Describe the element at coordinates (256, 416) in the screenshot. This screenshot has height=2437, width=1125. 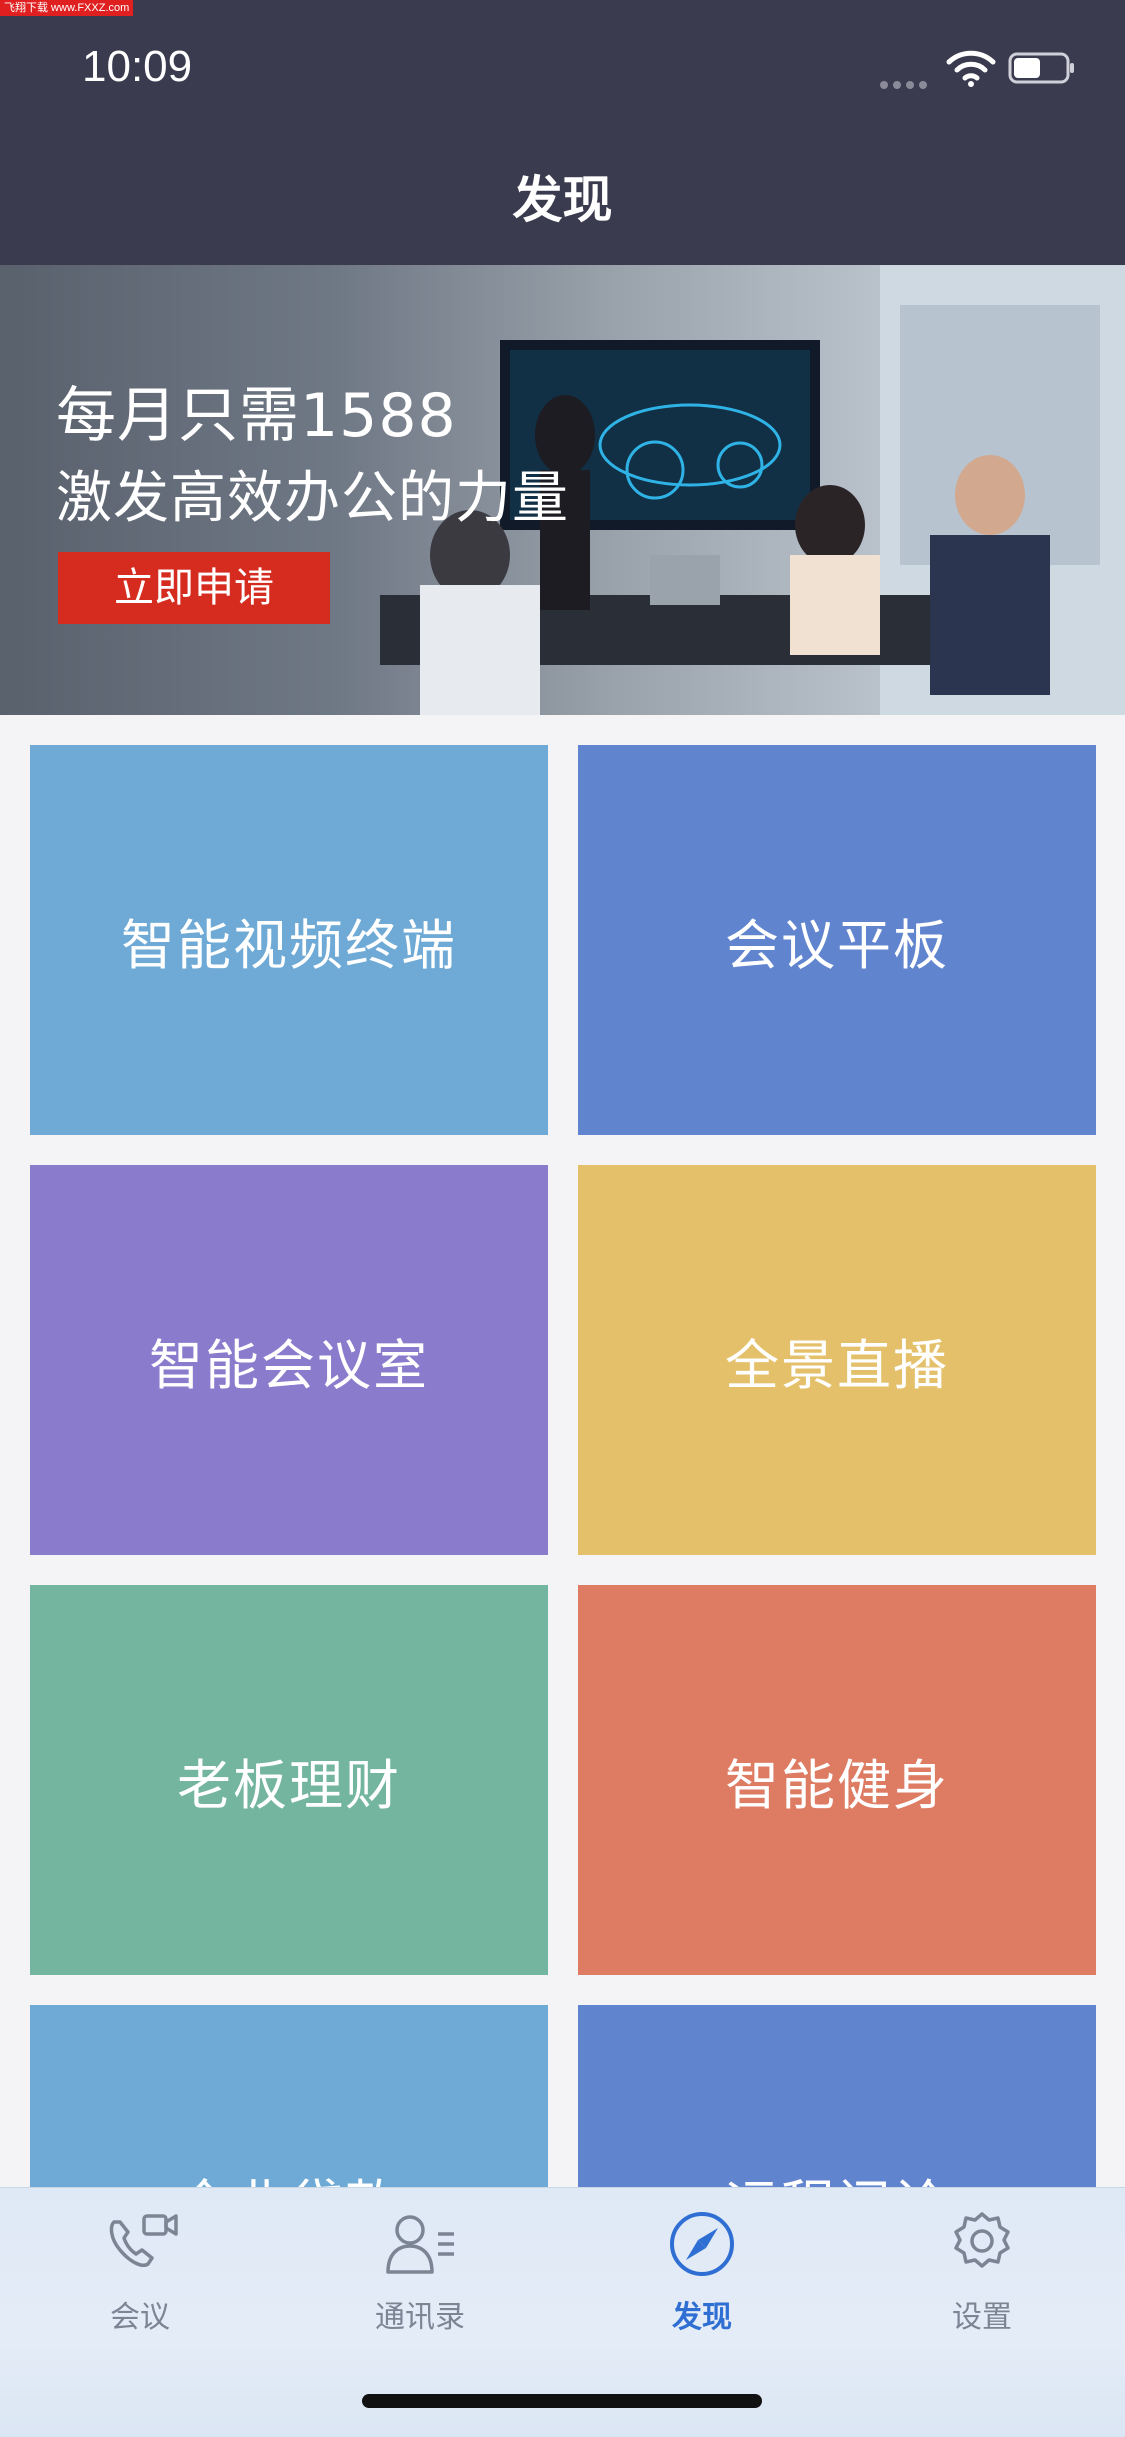
I see `banner-headline: 每月只需1588` at that location.